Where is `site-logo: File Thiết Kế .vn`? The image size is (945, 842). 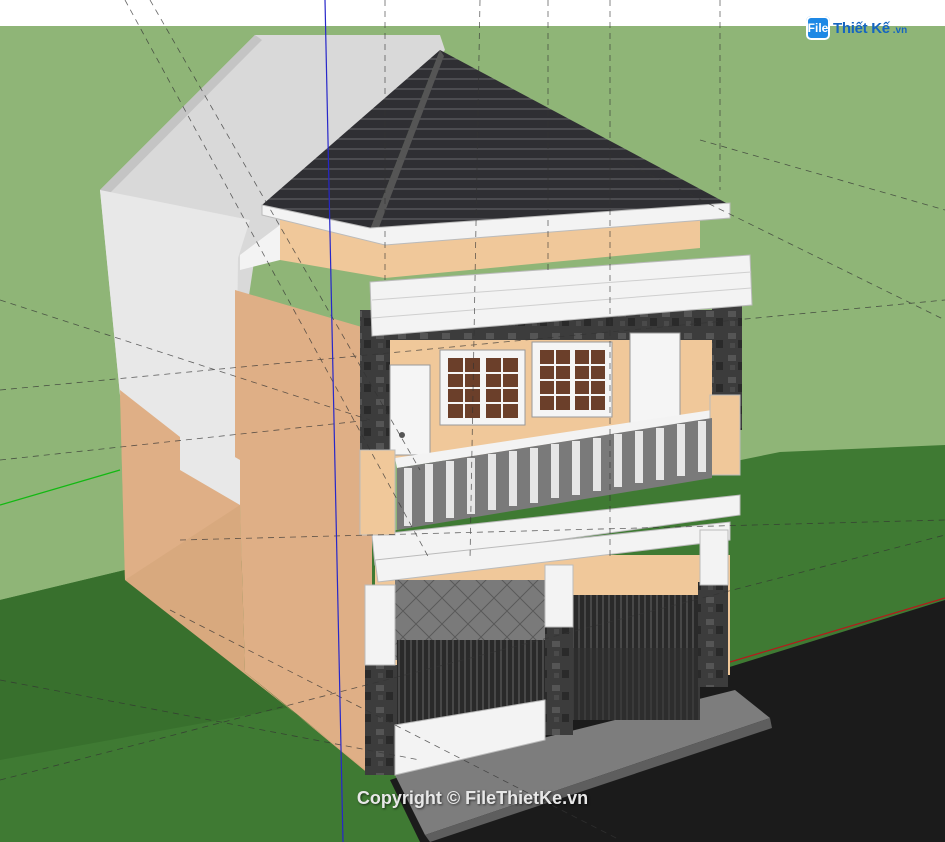
site-logo: File Thiết Kế .vn is located at coordinates (856, 28).